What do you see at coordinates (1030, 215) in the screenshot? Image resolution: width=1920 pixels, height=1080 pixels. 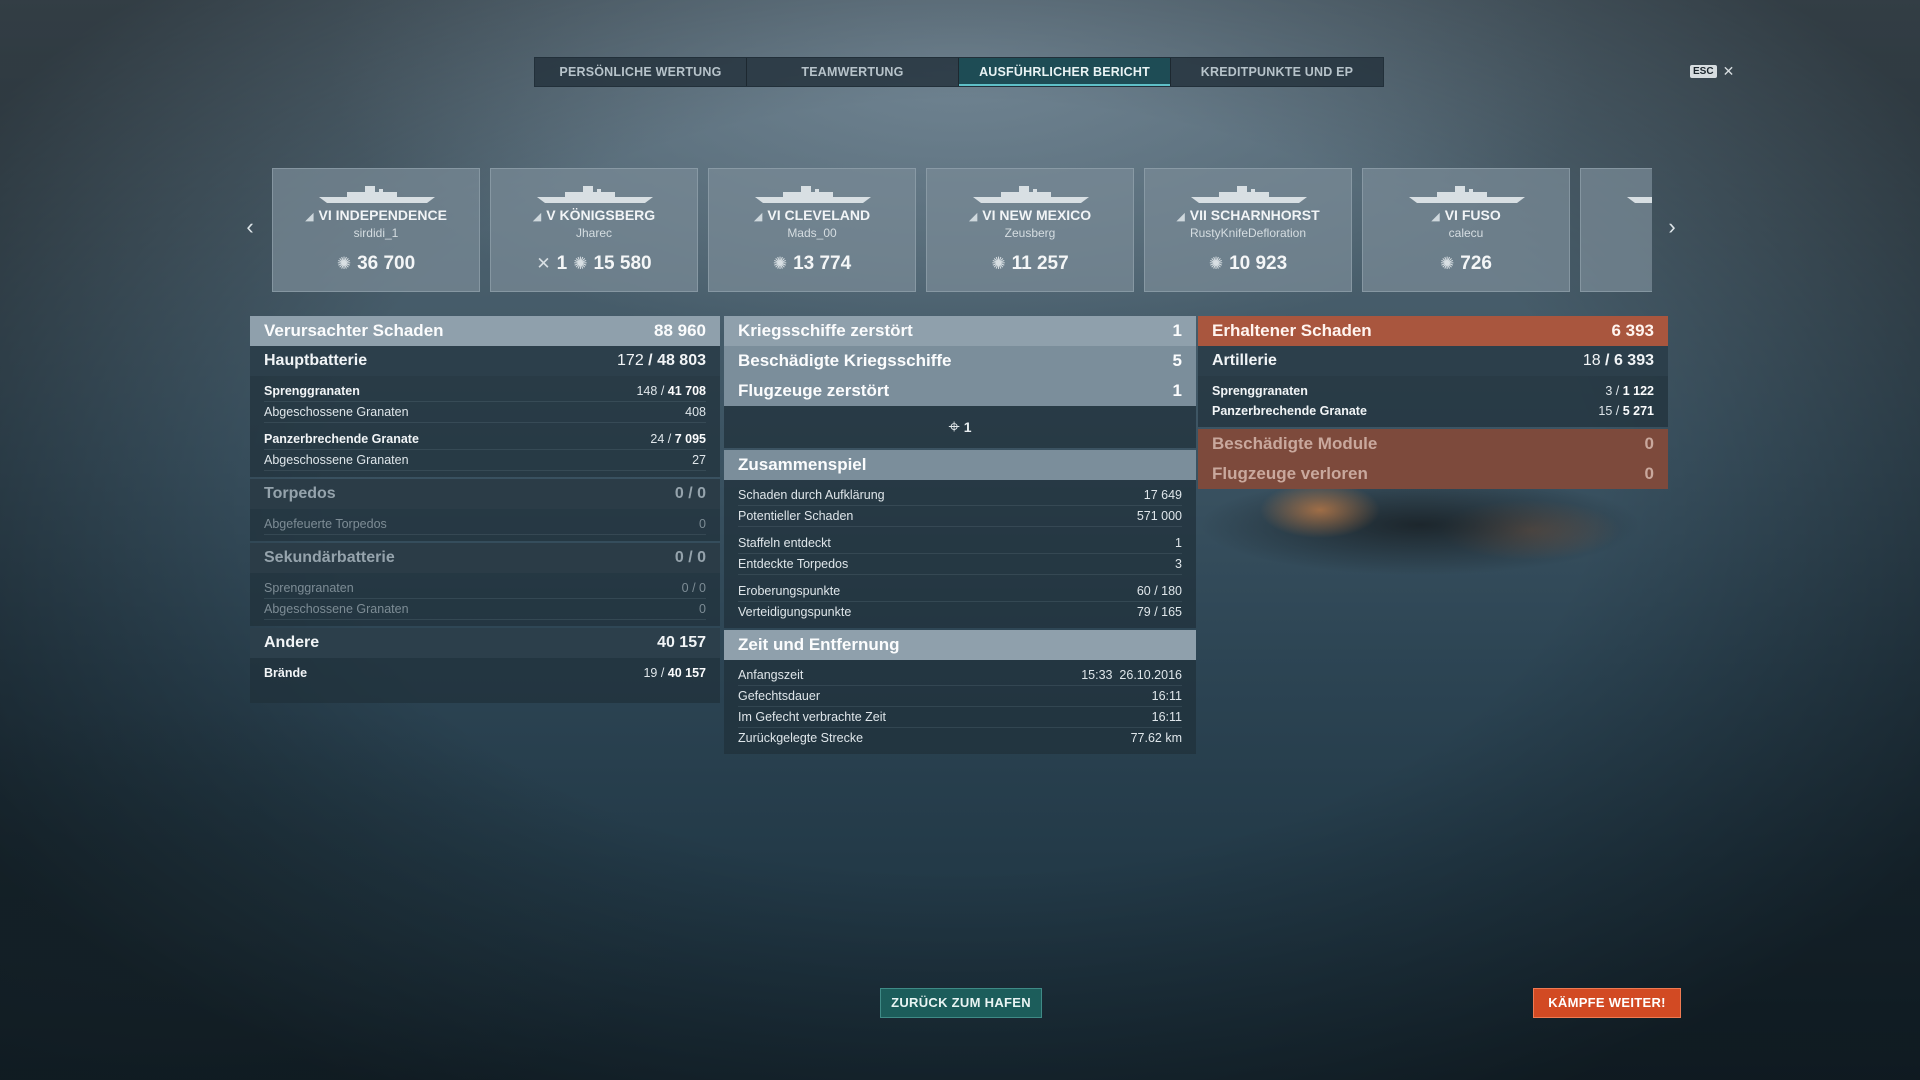 I see `ship-name: ◢ VI NEW MEXICO` at bounding box center [1030, 215].